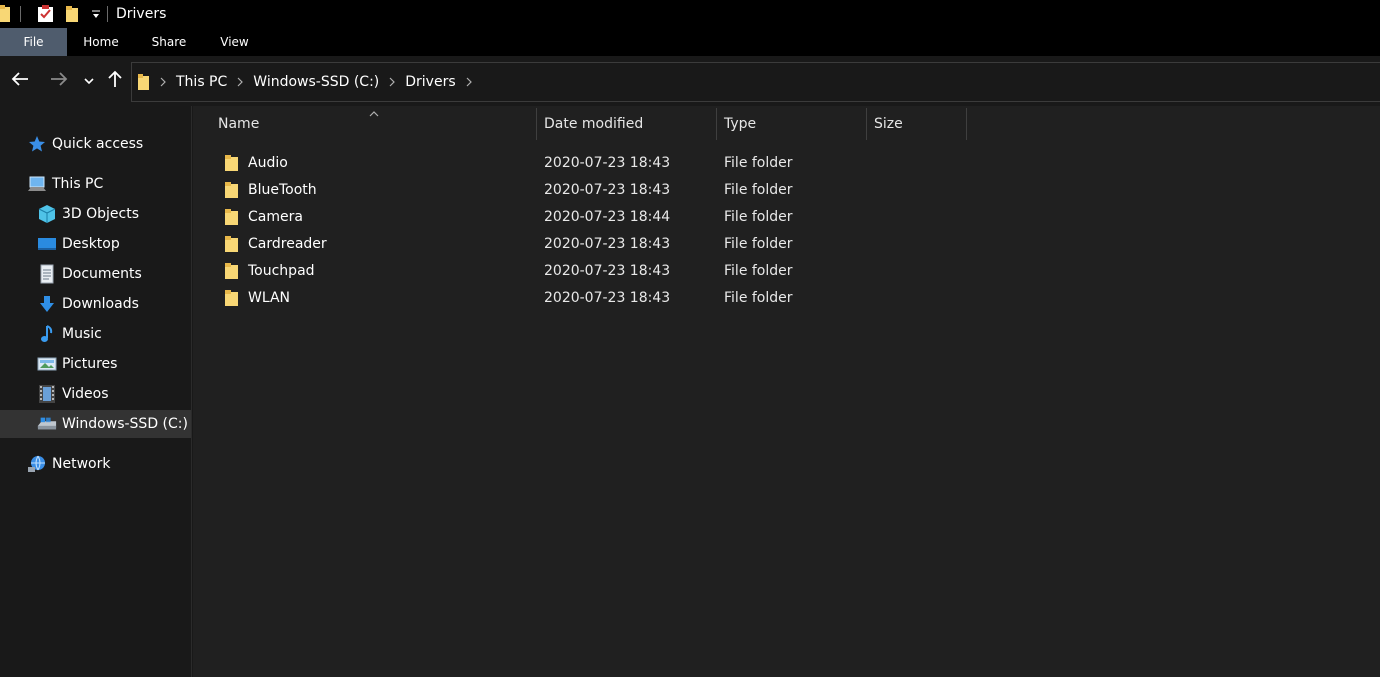 The image size is (1380, 677). I want to click on sidebar-item-label: Network, so click(81, 464).